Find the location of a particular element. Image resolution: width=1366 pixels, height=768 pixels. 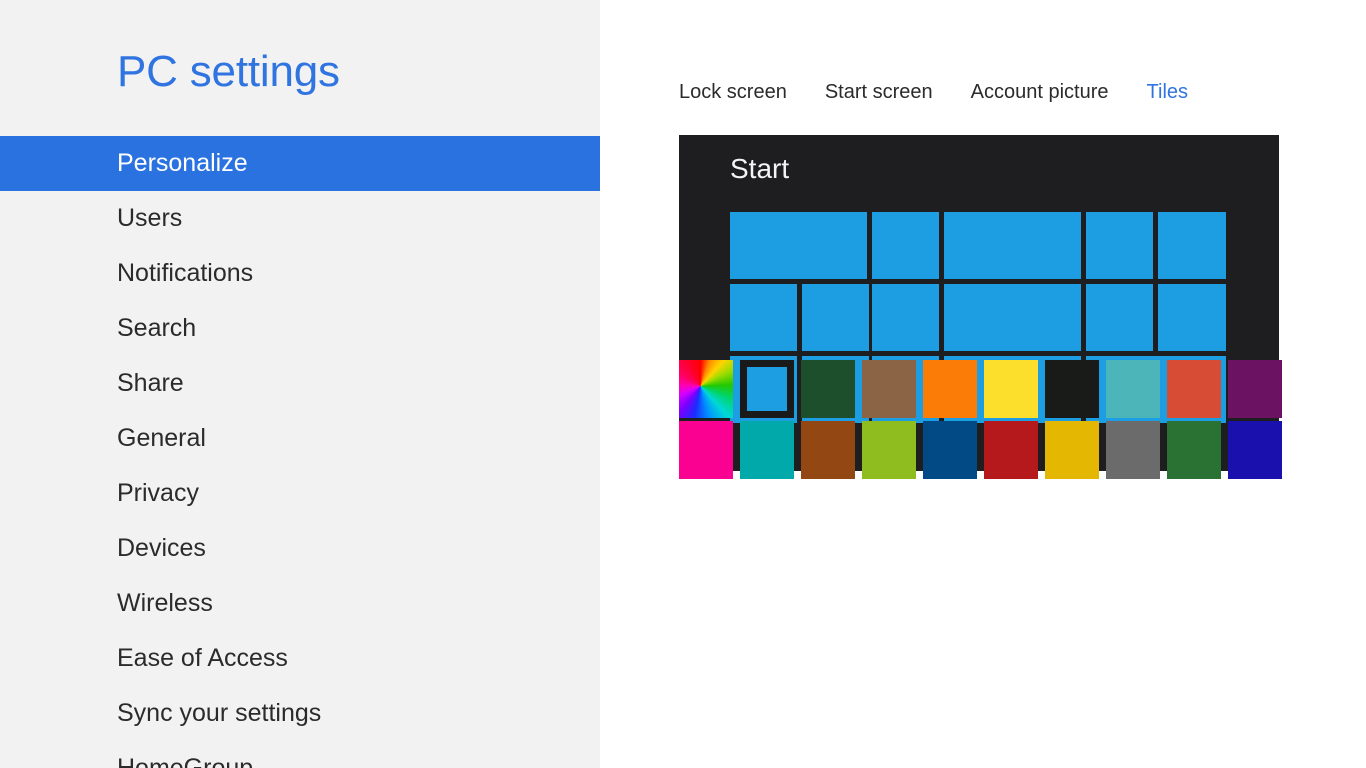

sidebar-item-label: Privacy is located at coordinates (158, 493).